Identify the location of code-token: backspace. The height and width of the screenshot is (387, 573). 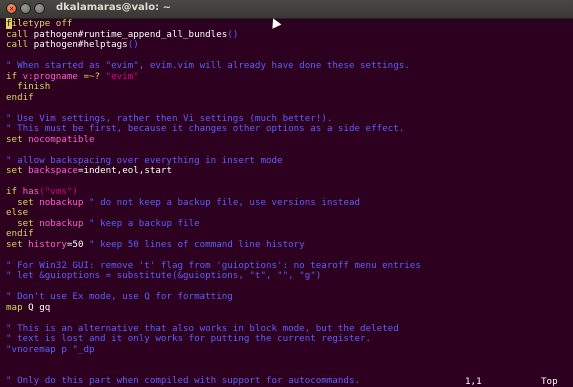
(53, 170).